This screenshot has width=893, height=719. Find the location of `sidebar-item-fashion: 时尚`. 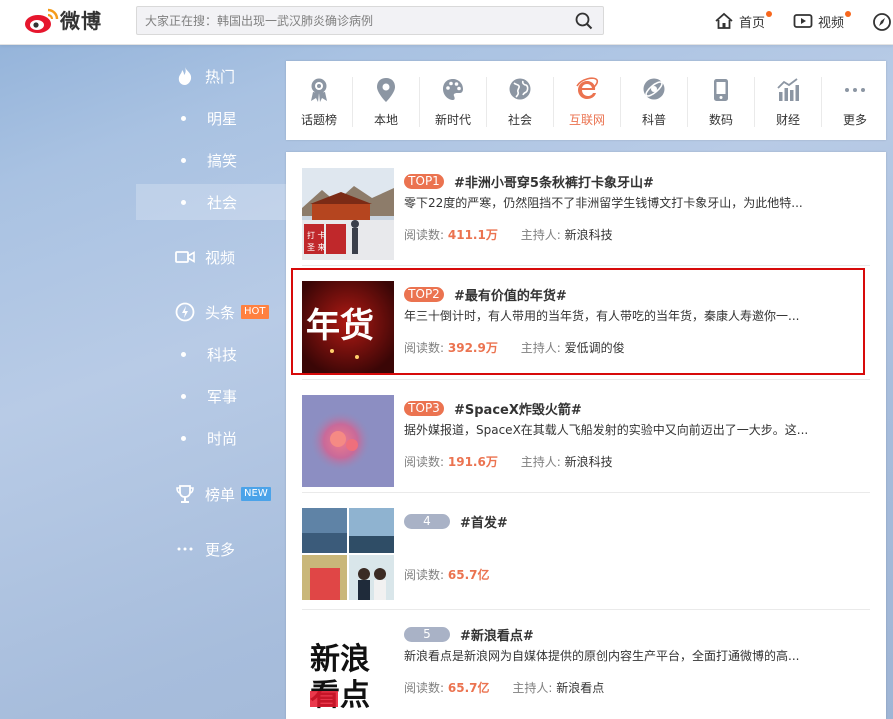

sidebar-item-fashion: 时尚 is located at coordinates (211, 438).